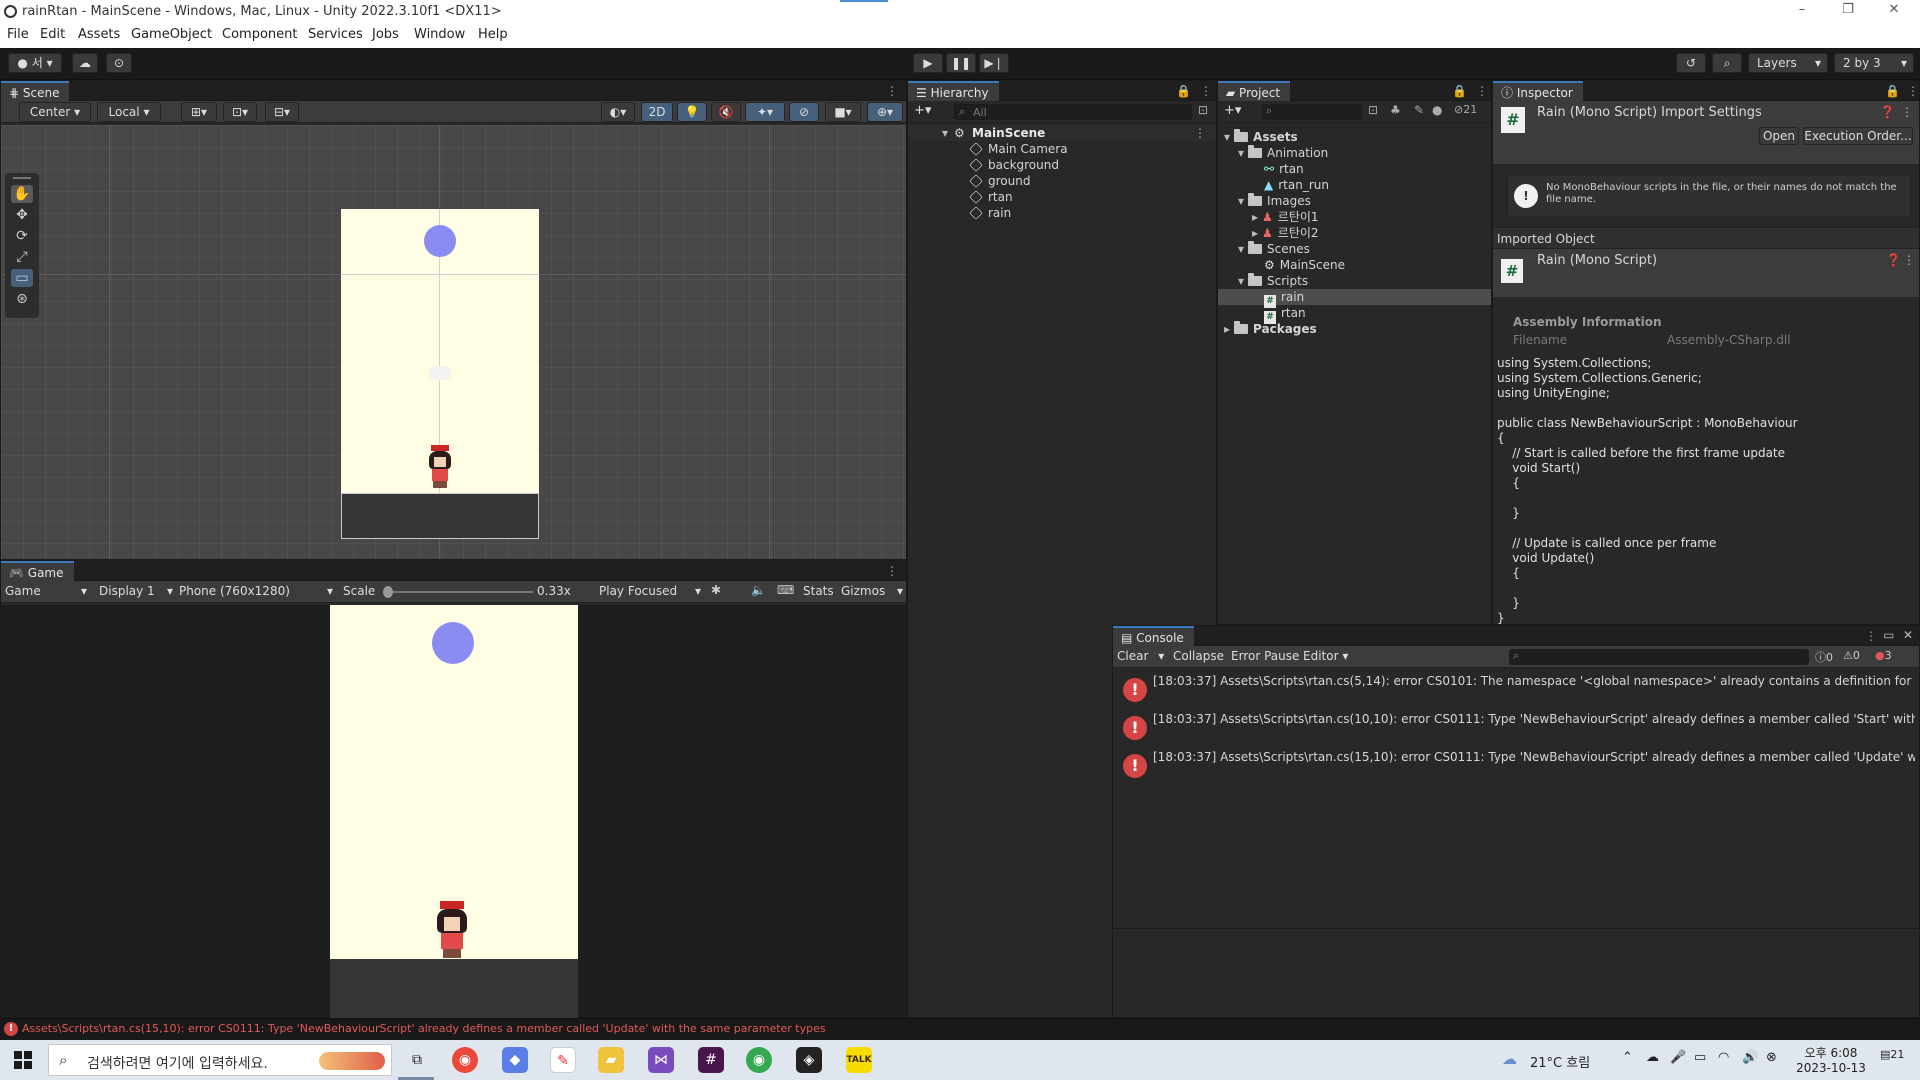 The image size is (1920, 1080). Describe the element at coordinates (1153, 636) in the screenshot. I see `tab-console: ▤ Console` at that location.